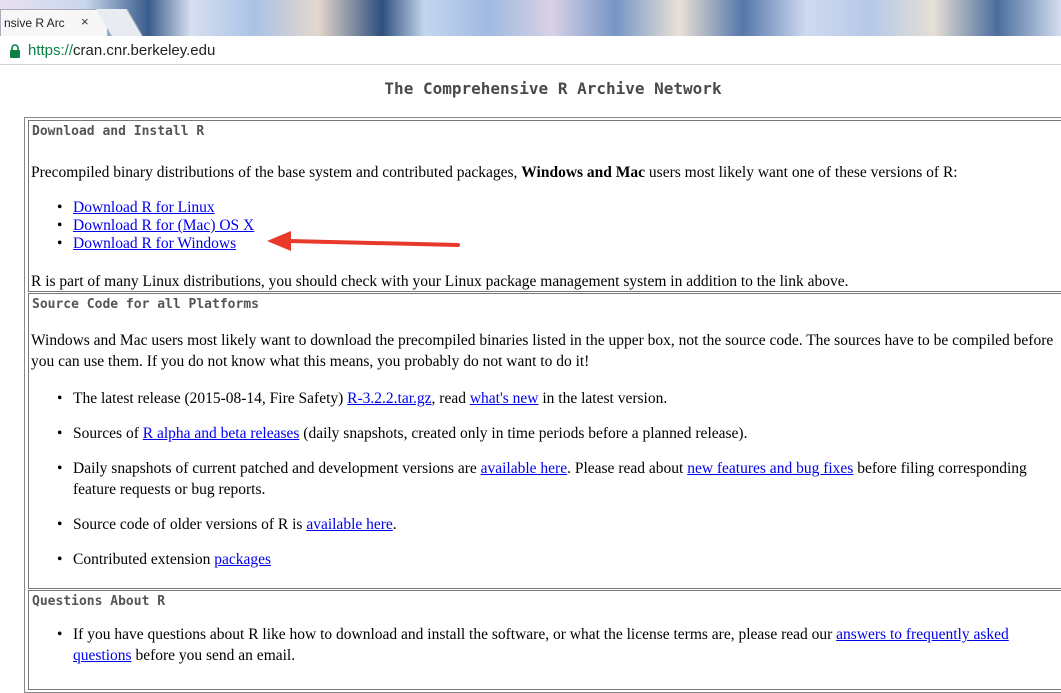 The width and height of the screenshot is (1061, 693). What do you see at coordinates (145, 304) in the screenshot?
I see `section-heading: Source Code for all Platforms` at bounding box center [145, 304].